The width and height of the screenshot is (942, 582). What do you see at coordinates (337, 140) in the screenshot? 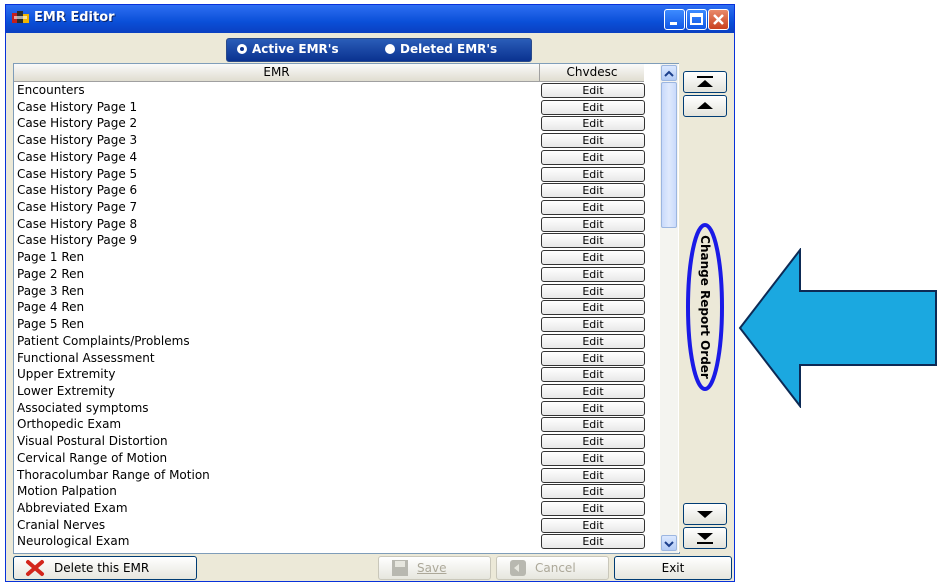
I see `table-row: Case History Page 3 Edit` at bounding box center [337, 140].